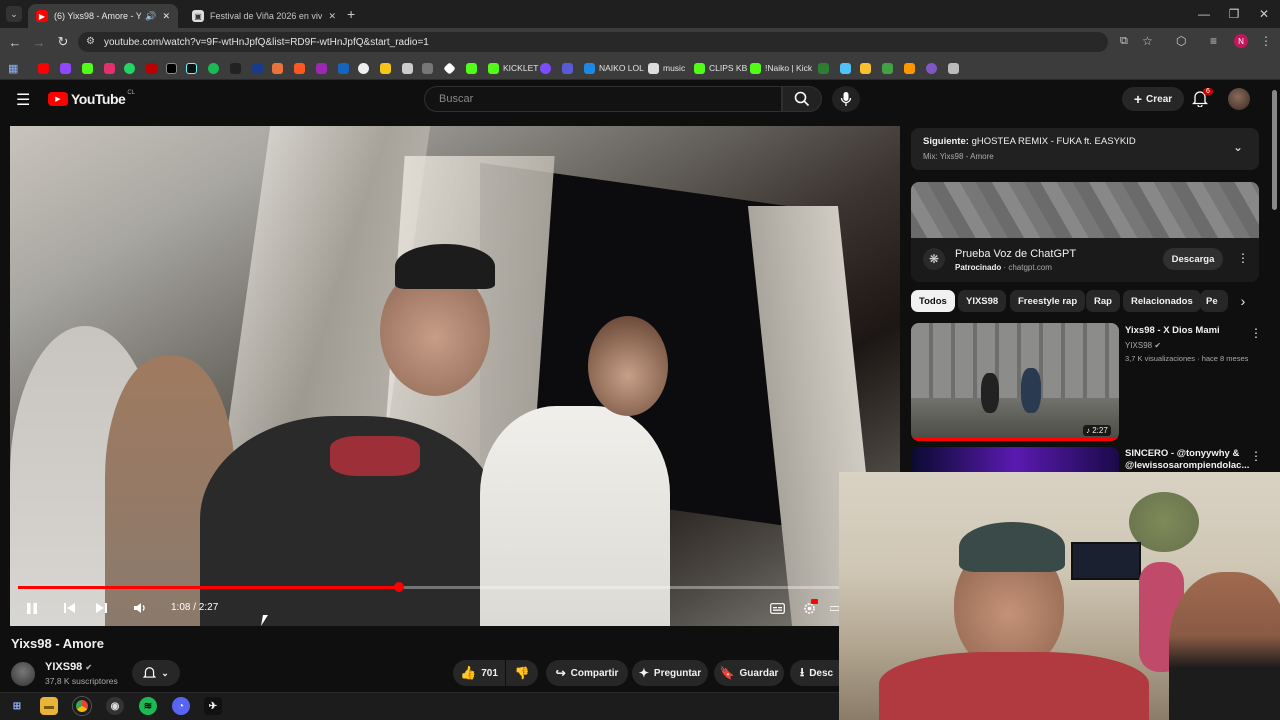 This screenshot has width=1280, height=720. I want to click on hamburger-menu-icon: ☰, so click(23, 100).